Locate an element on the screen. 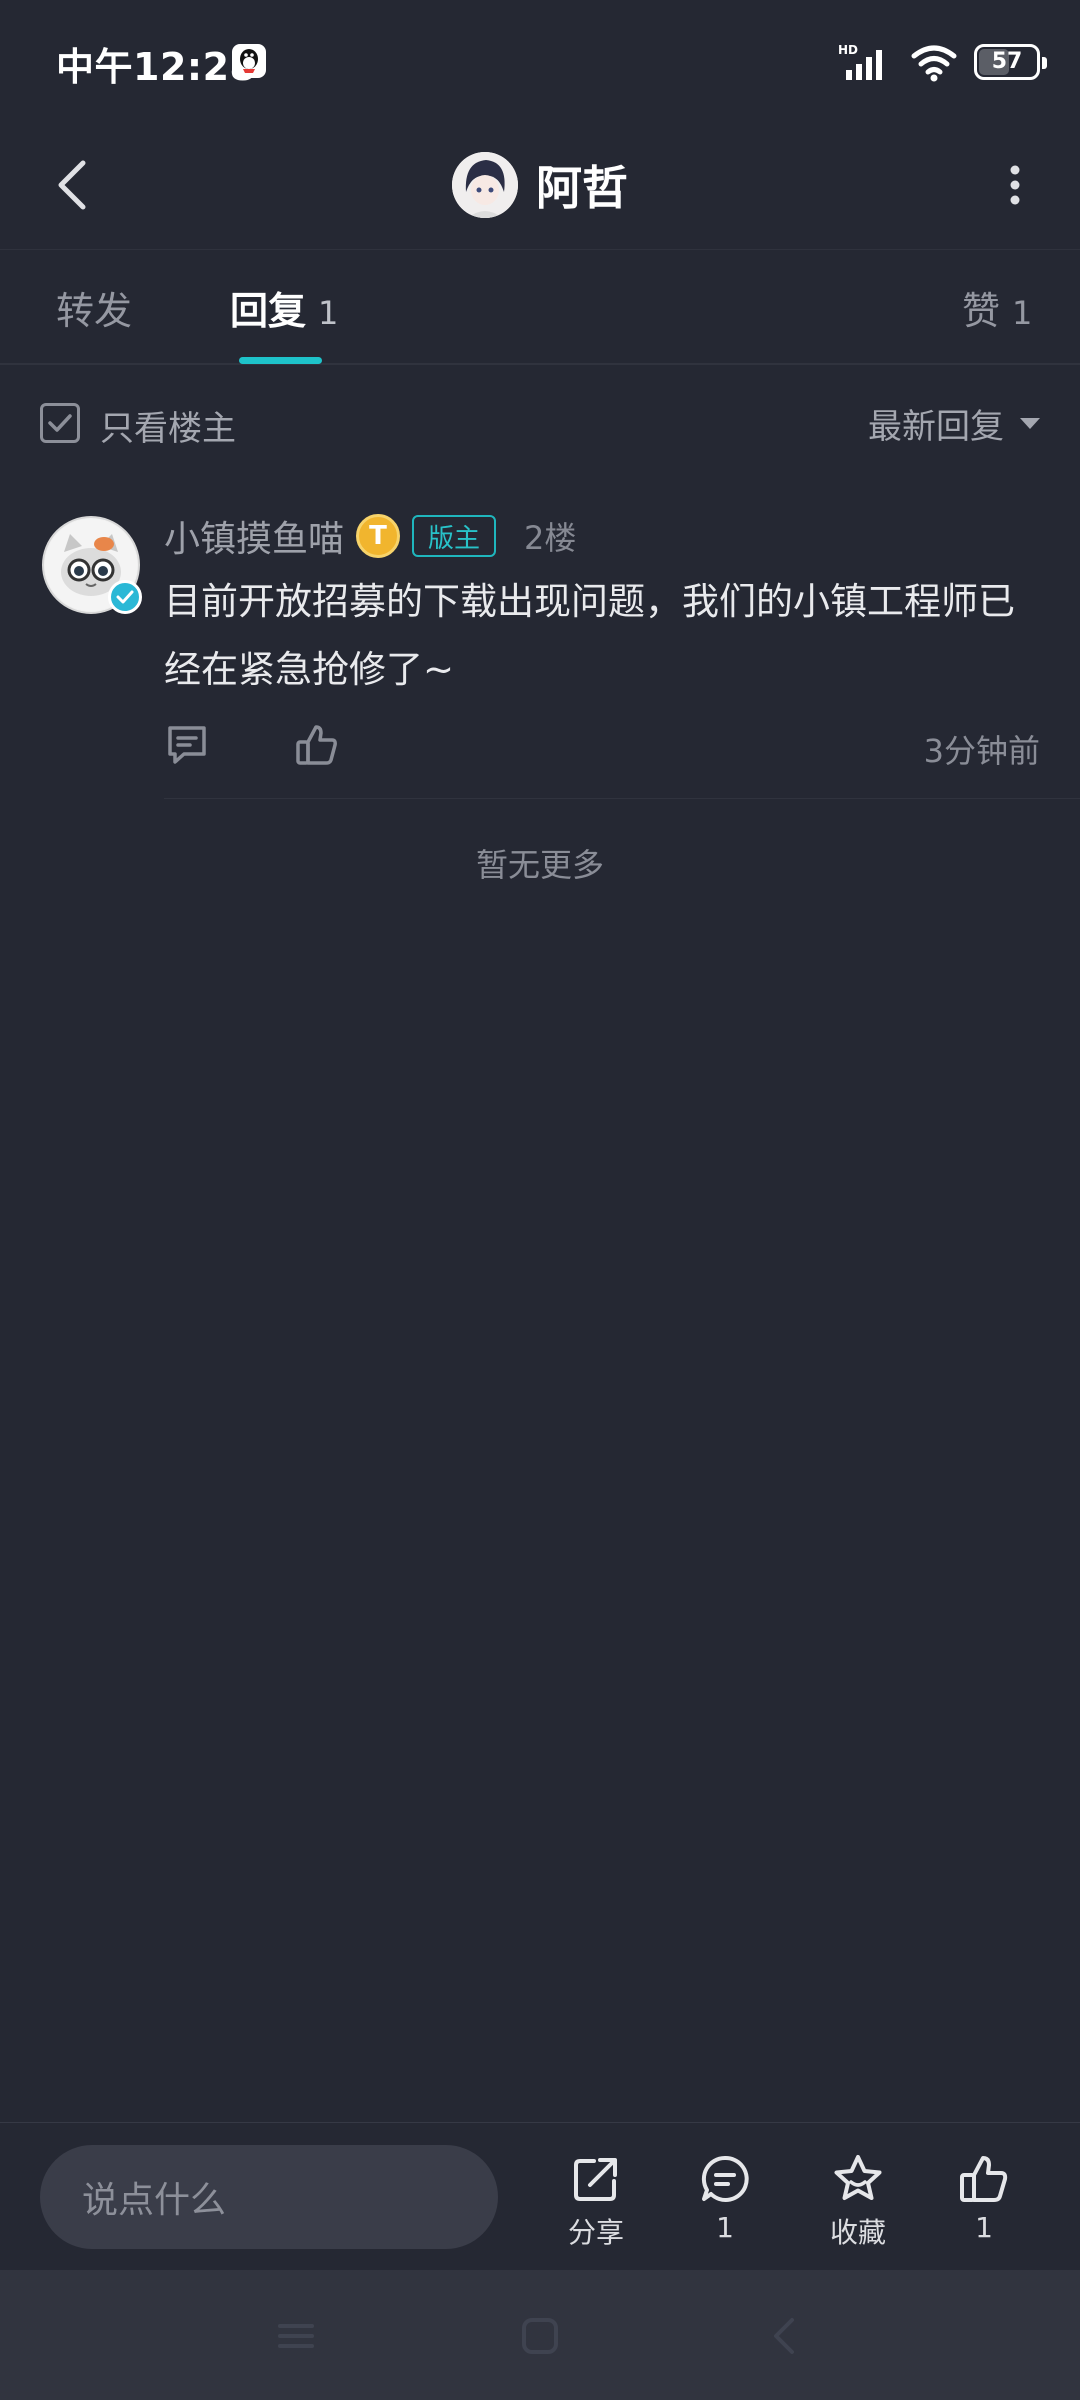 The height and width of the screenshot is (2400, 1080). comment-count-button: 1 is located at coordinates (725, 2198).